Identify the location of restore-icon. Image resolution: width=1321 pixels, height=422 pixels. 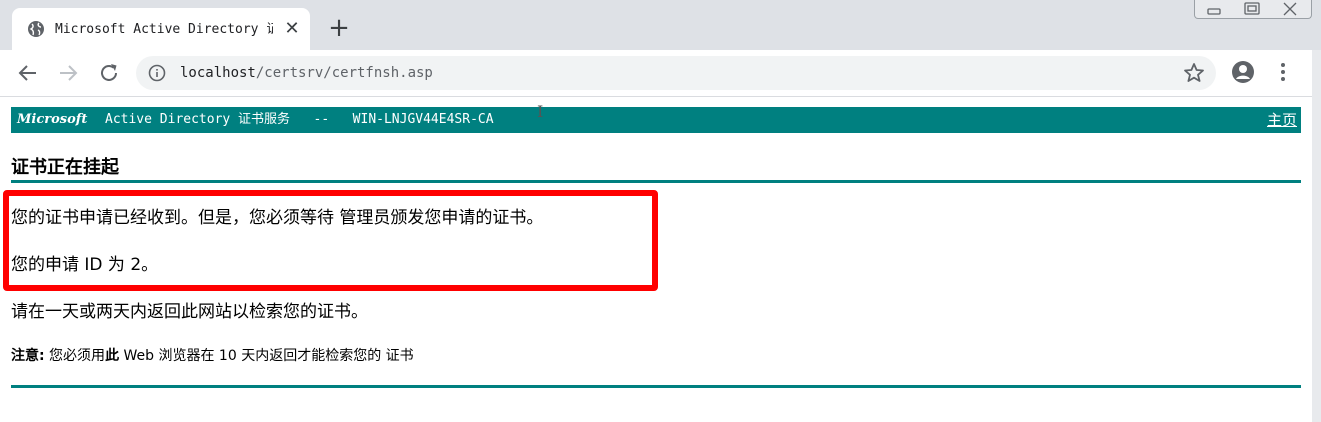
(1252, 9).